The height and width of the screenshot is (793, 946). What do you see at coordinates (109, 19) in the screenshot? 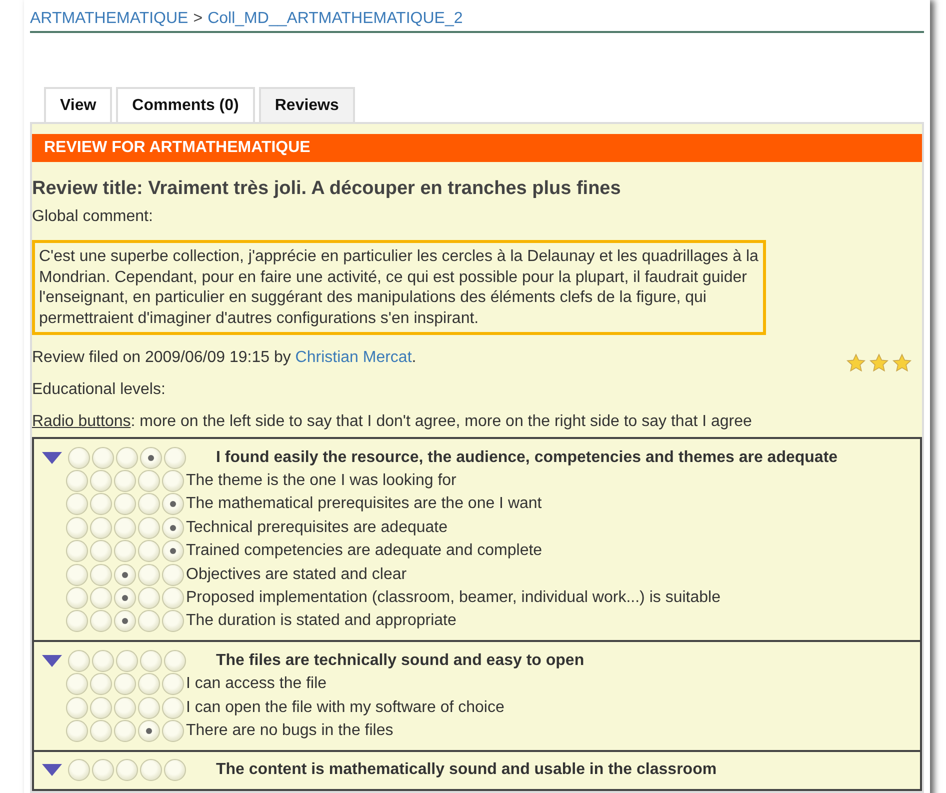
I see `breadcrumb-link: ARTMATHEMATIQUE` at bounding box center [109, 19].